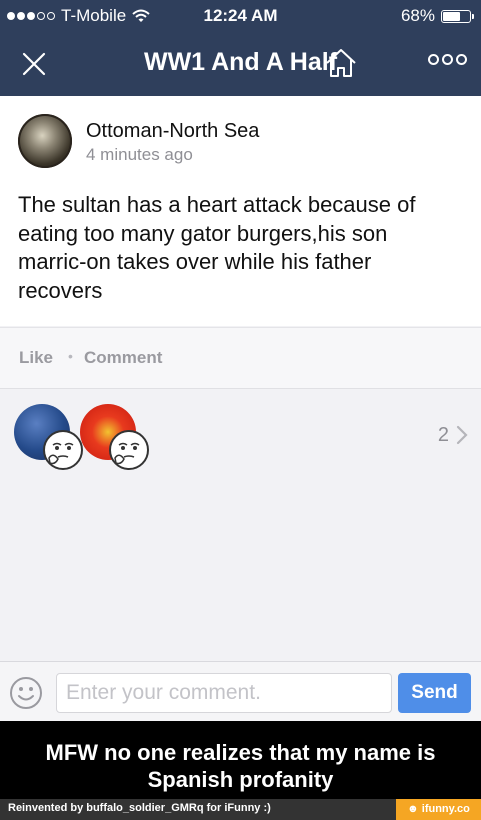  What do you see at coordinates (457, 16) in the screenshot?
I see `battery-icon` at bounding box center [457, 16].